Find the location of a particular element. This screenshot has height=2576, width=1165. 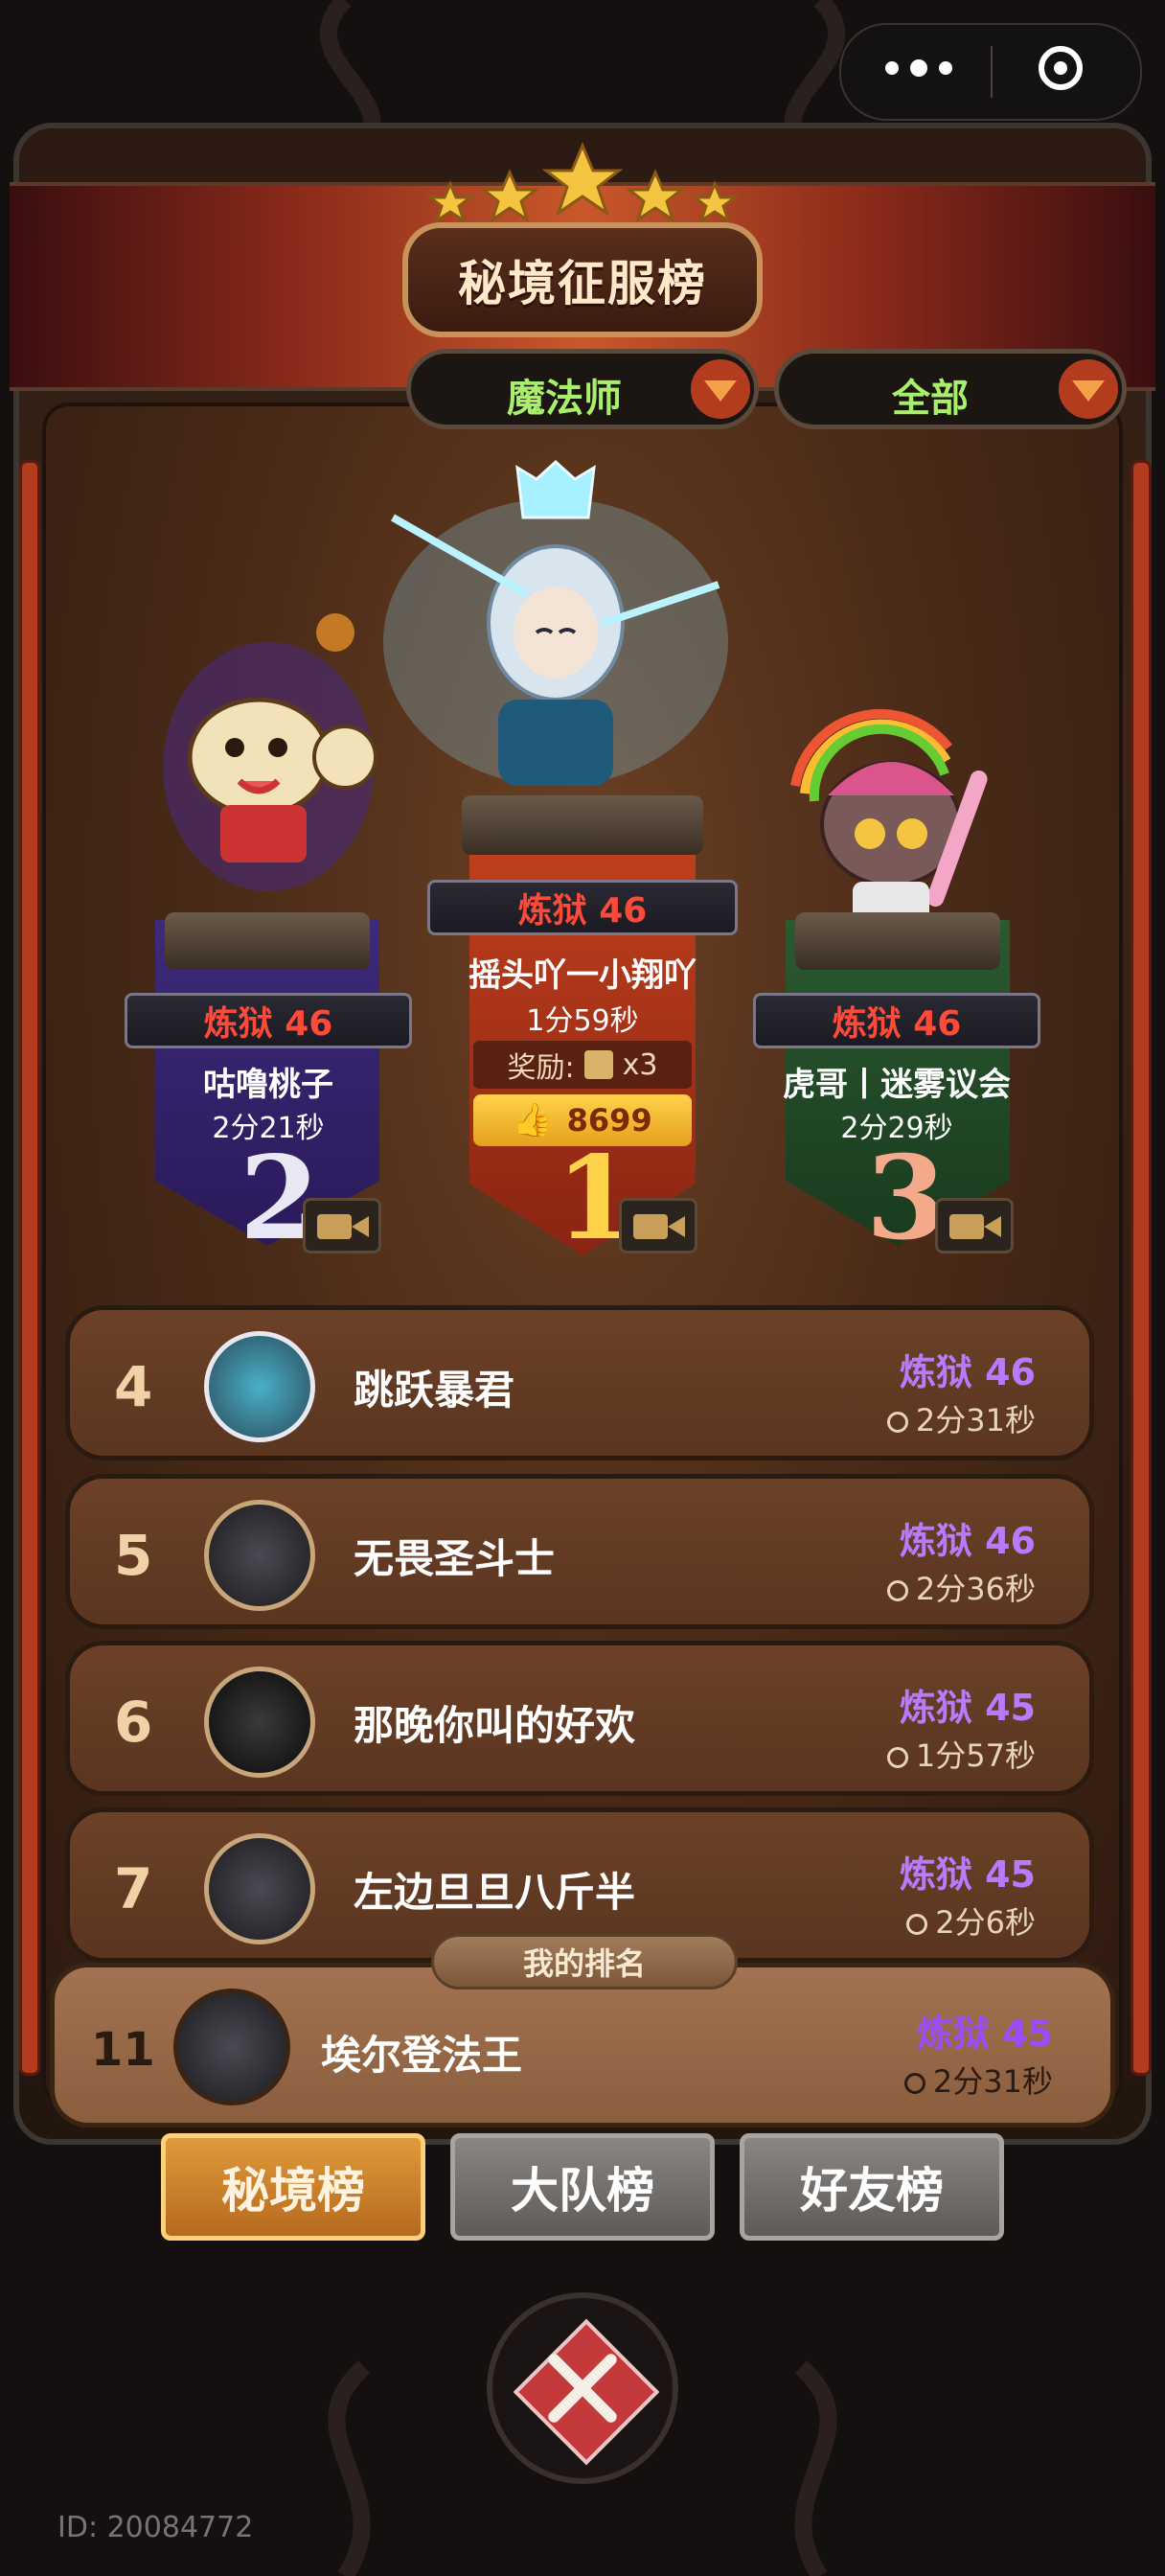

rank2-level: 炼狱 46 is located at coordinates (268, 1020).